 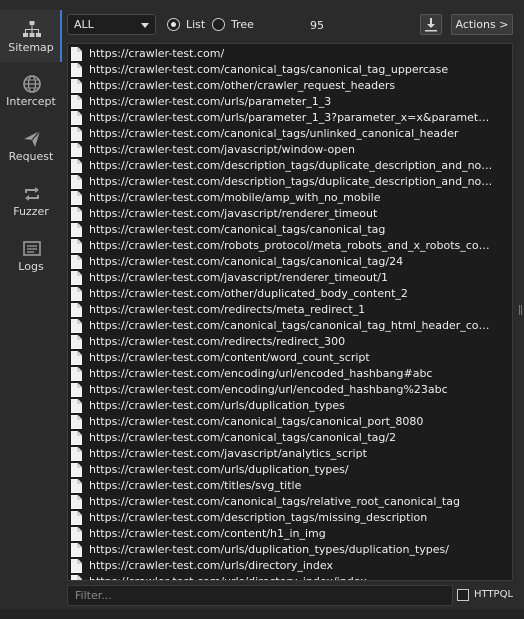 I want to click on splitter-handle, so click(x=520, y=312).